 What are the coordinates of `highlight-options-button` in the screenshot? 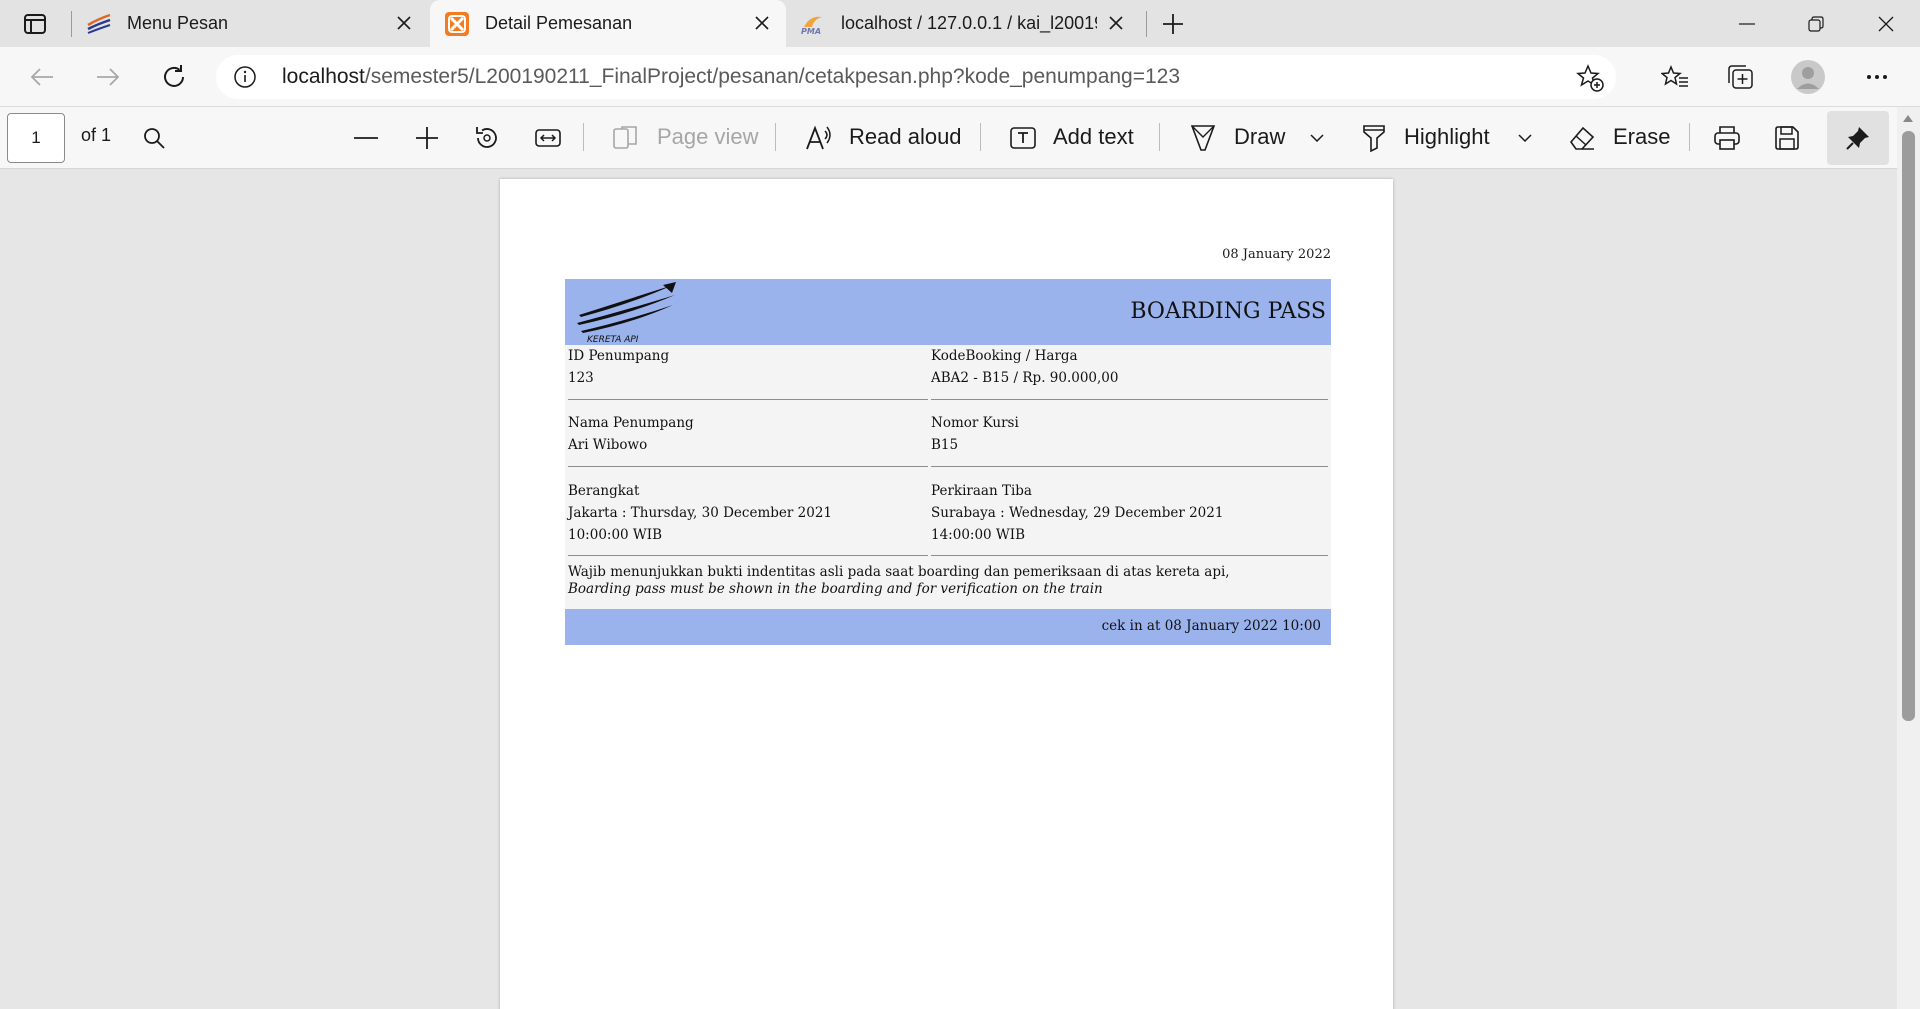 It's located at (1525, 138).